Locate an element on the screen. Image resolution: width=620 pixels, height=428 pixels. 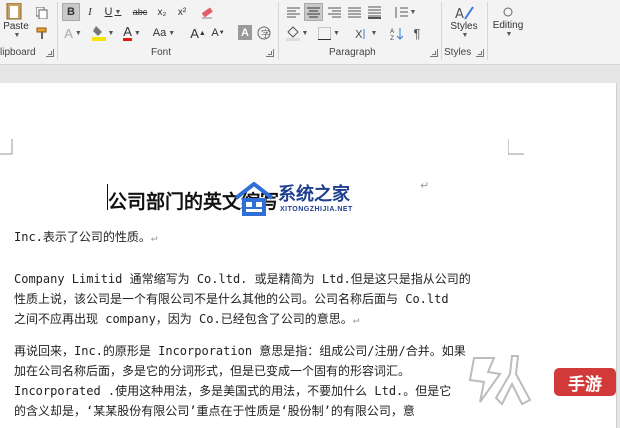
underline-label: U is located at coordinates (108, 12).